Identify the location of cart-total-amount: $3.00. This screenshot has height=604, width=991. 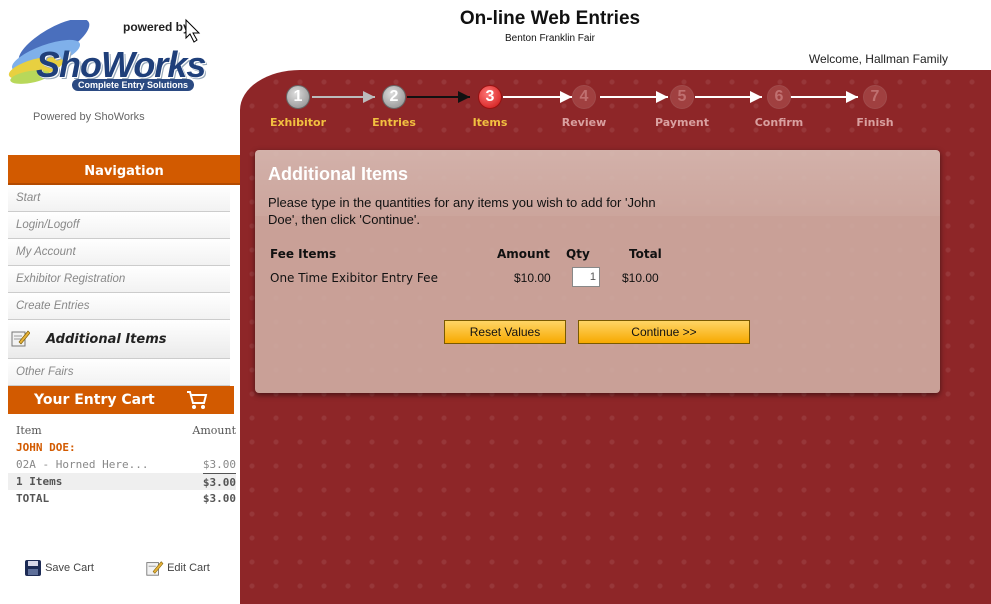
(219, 498).